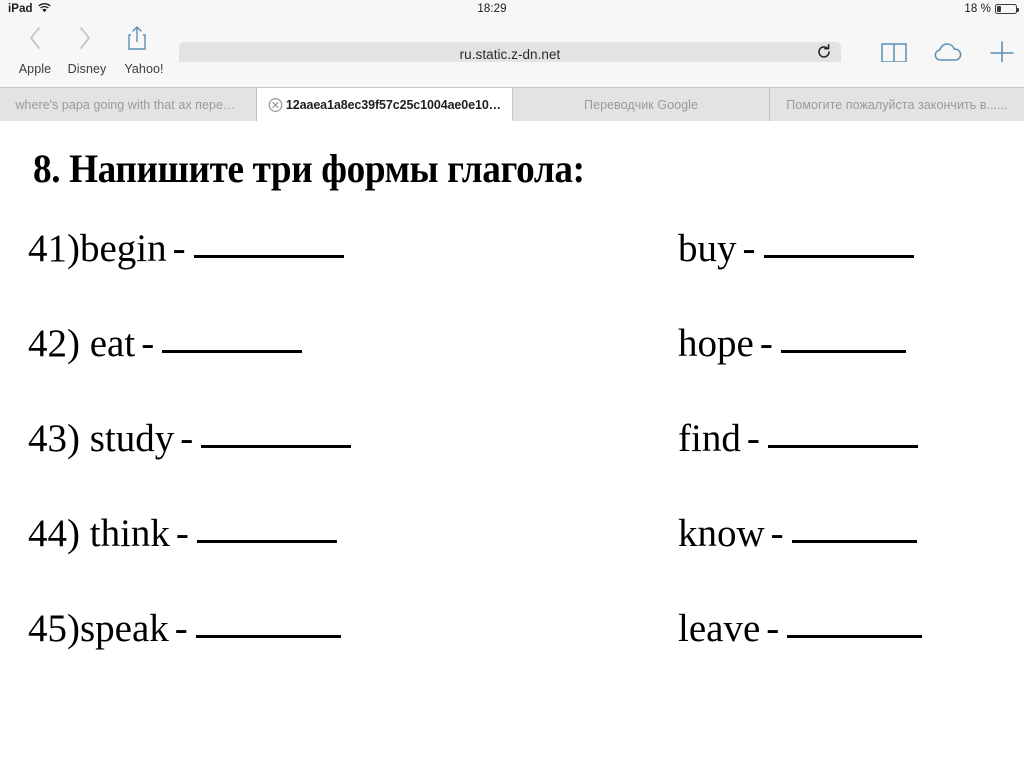  What do you see at coordinates (308, 561) in the screenshot?
I see `verb-row: 44) think -` at bounding box center [308, 561].